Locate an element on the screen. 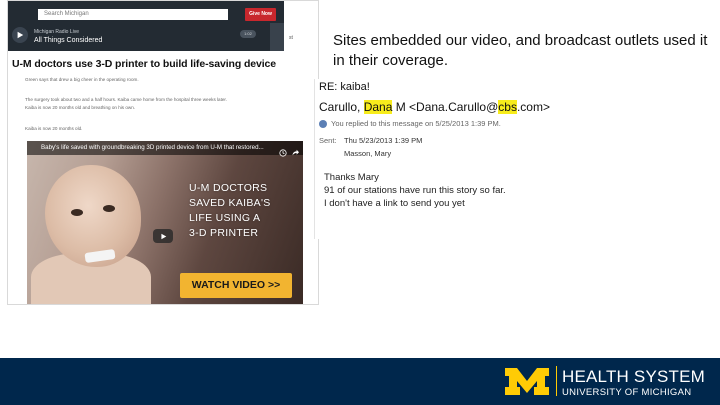 This screenshot has height=405, width=720. article-byline: Kaiba is now 20 months old. is located at coordinates (54, 128).